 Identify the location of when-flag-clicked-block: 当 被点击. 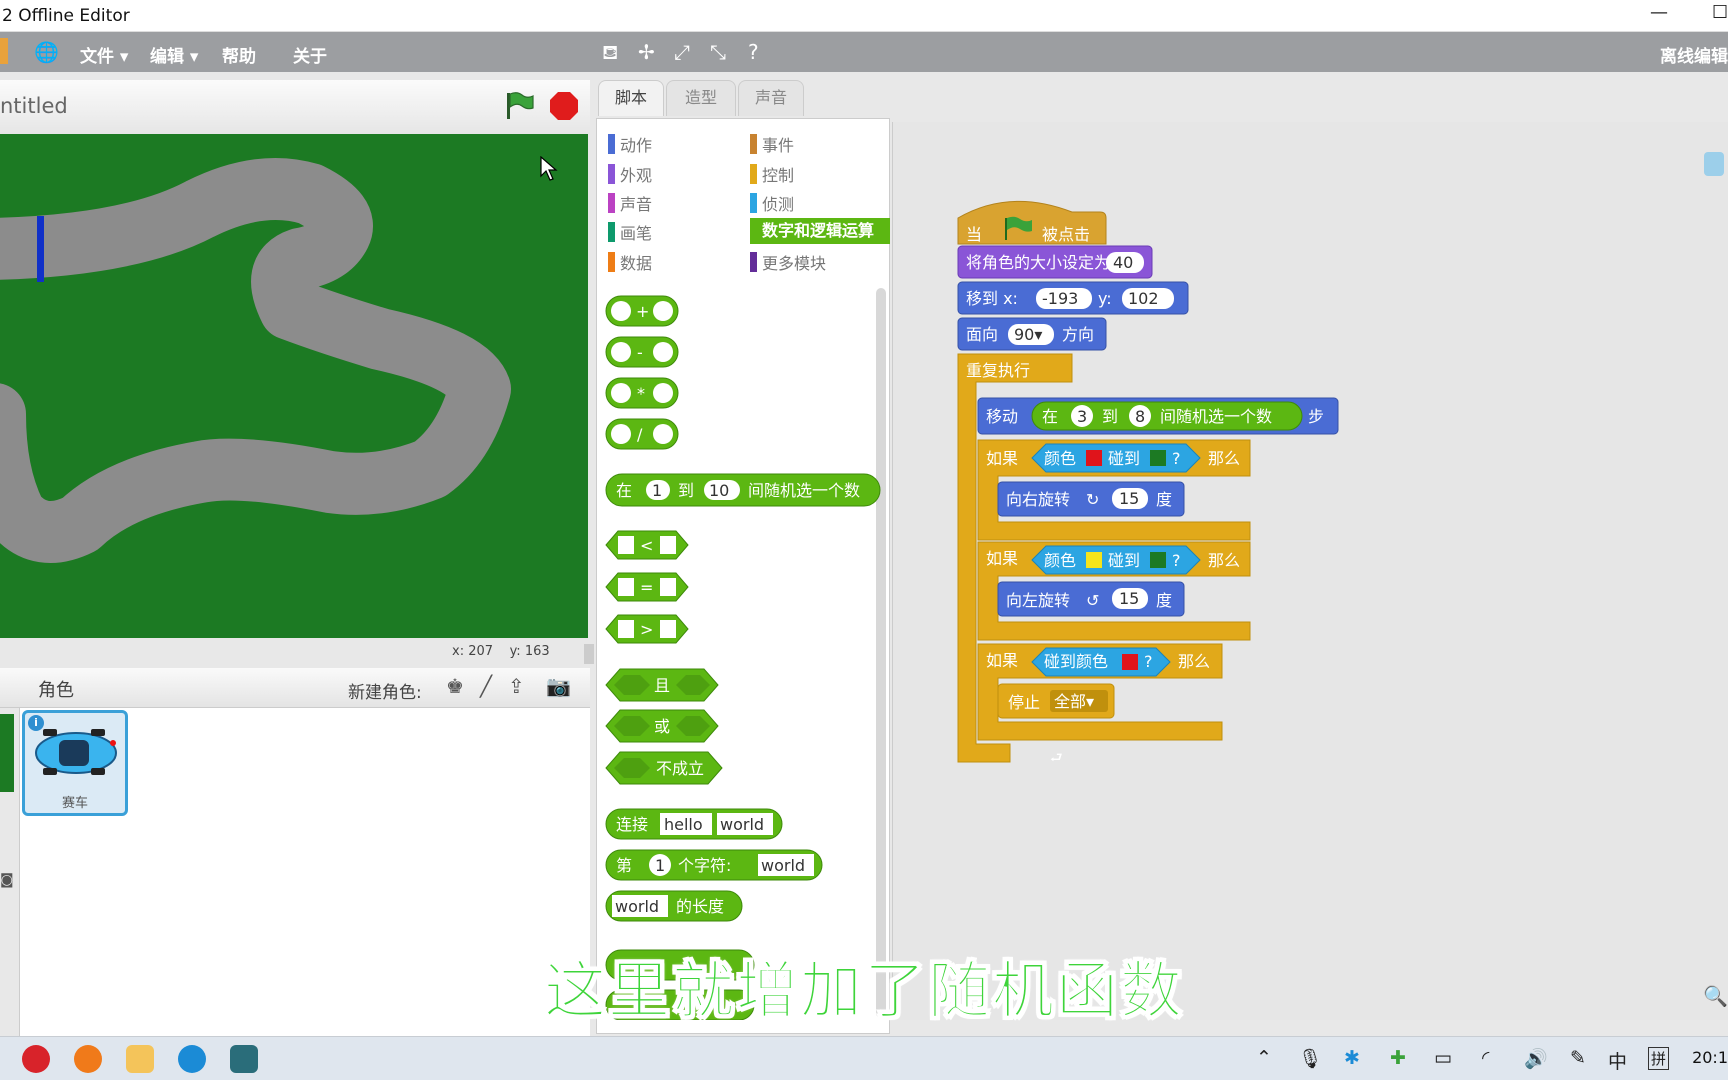
(1032, 222).